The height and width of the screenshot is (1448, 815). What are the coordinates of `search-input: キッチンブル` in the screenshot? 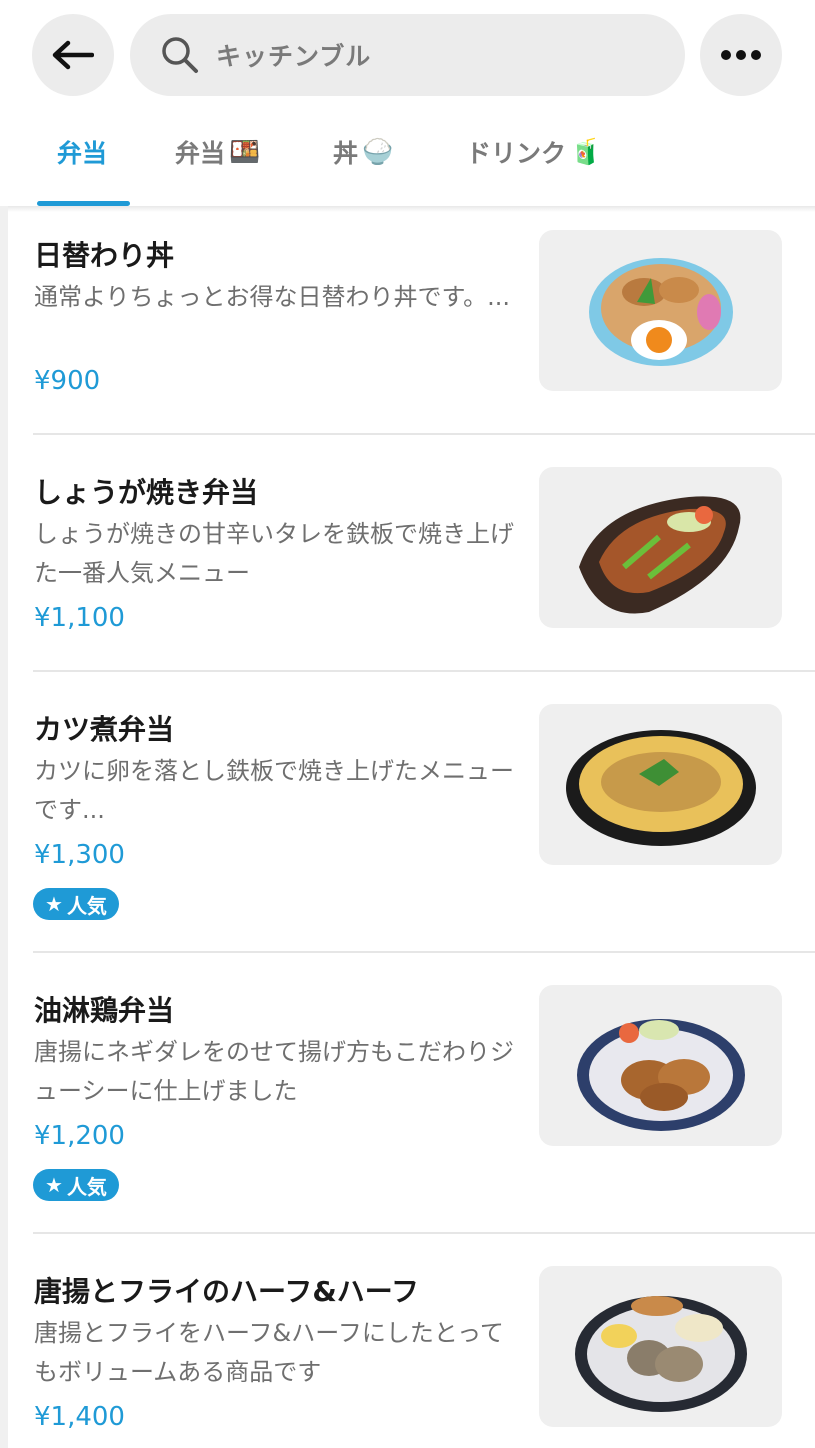 It's located at (293, 55).